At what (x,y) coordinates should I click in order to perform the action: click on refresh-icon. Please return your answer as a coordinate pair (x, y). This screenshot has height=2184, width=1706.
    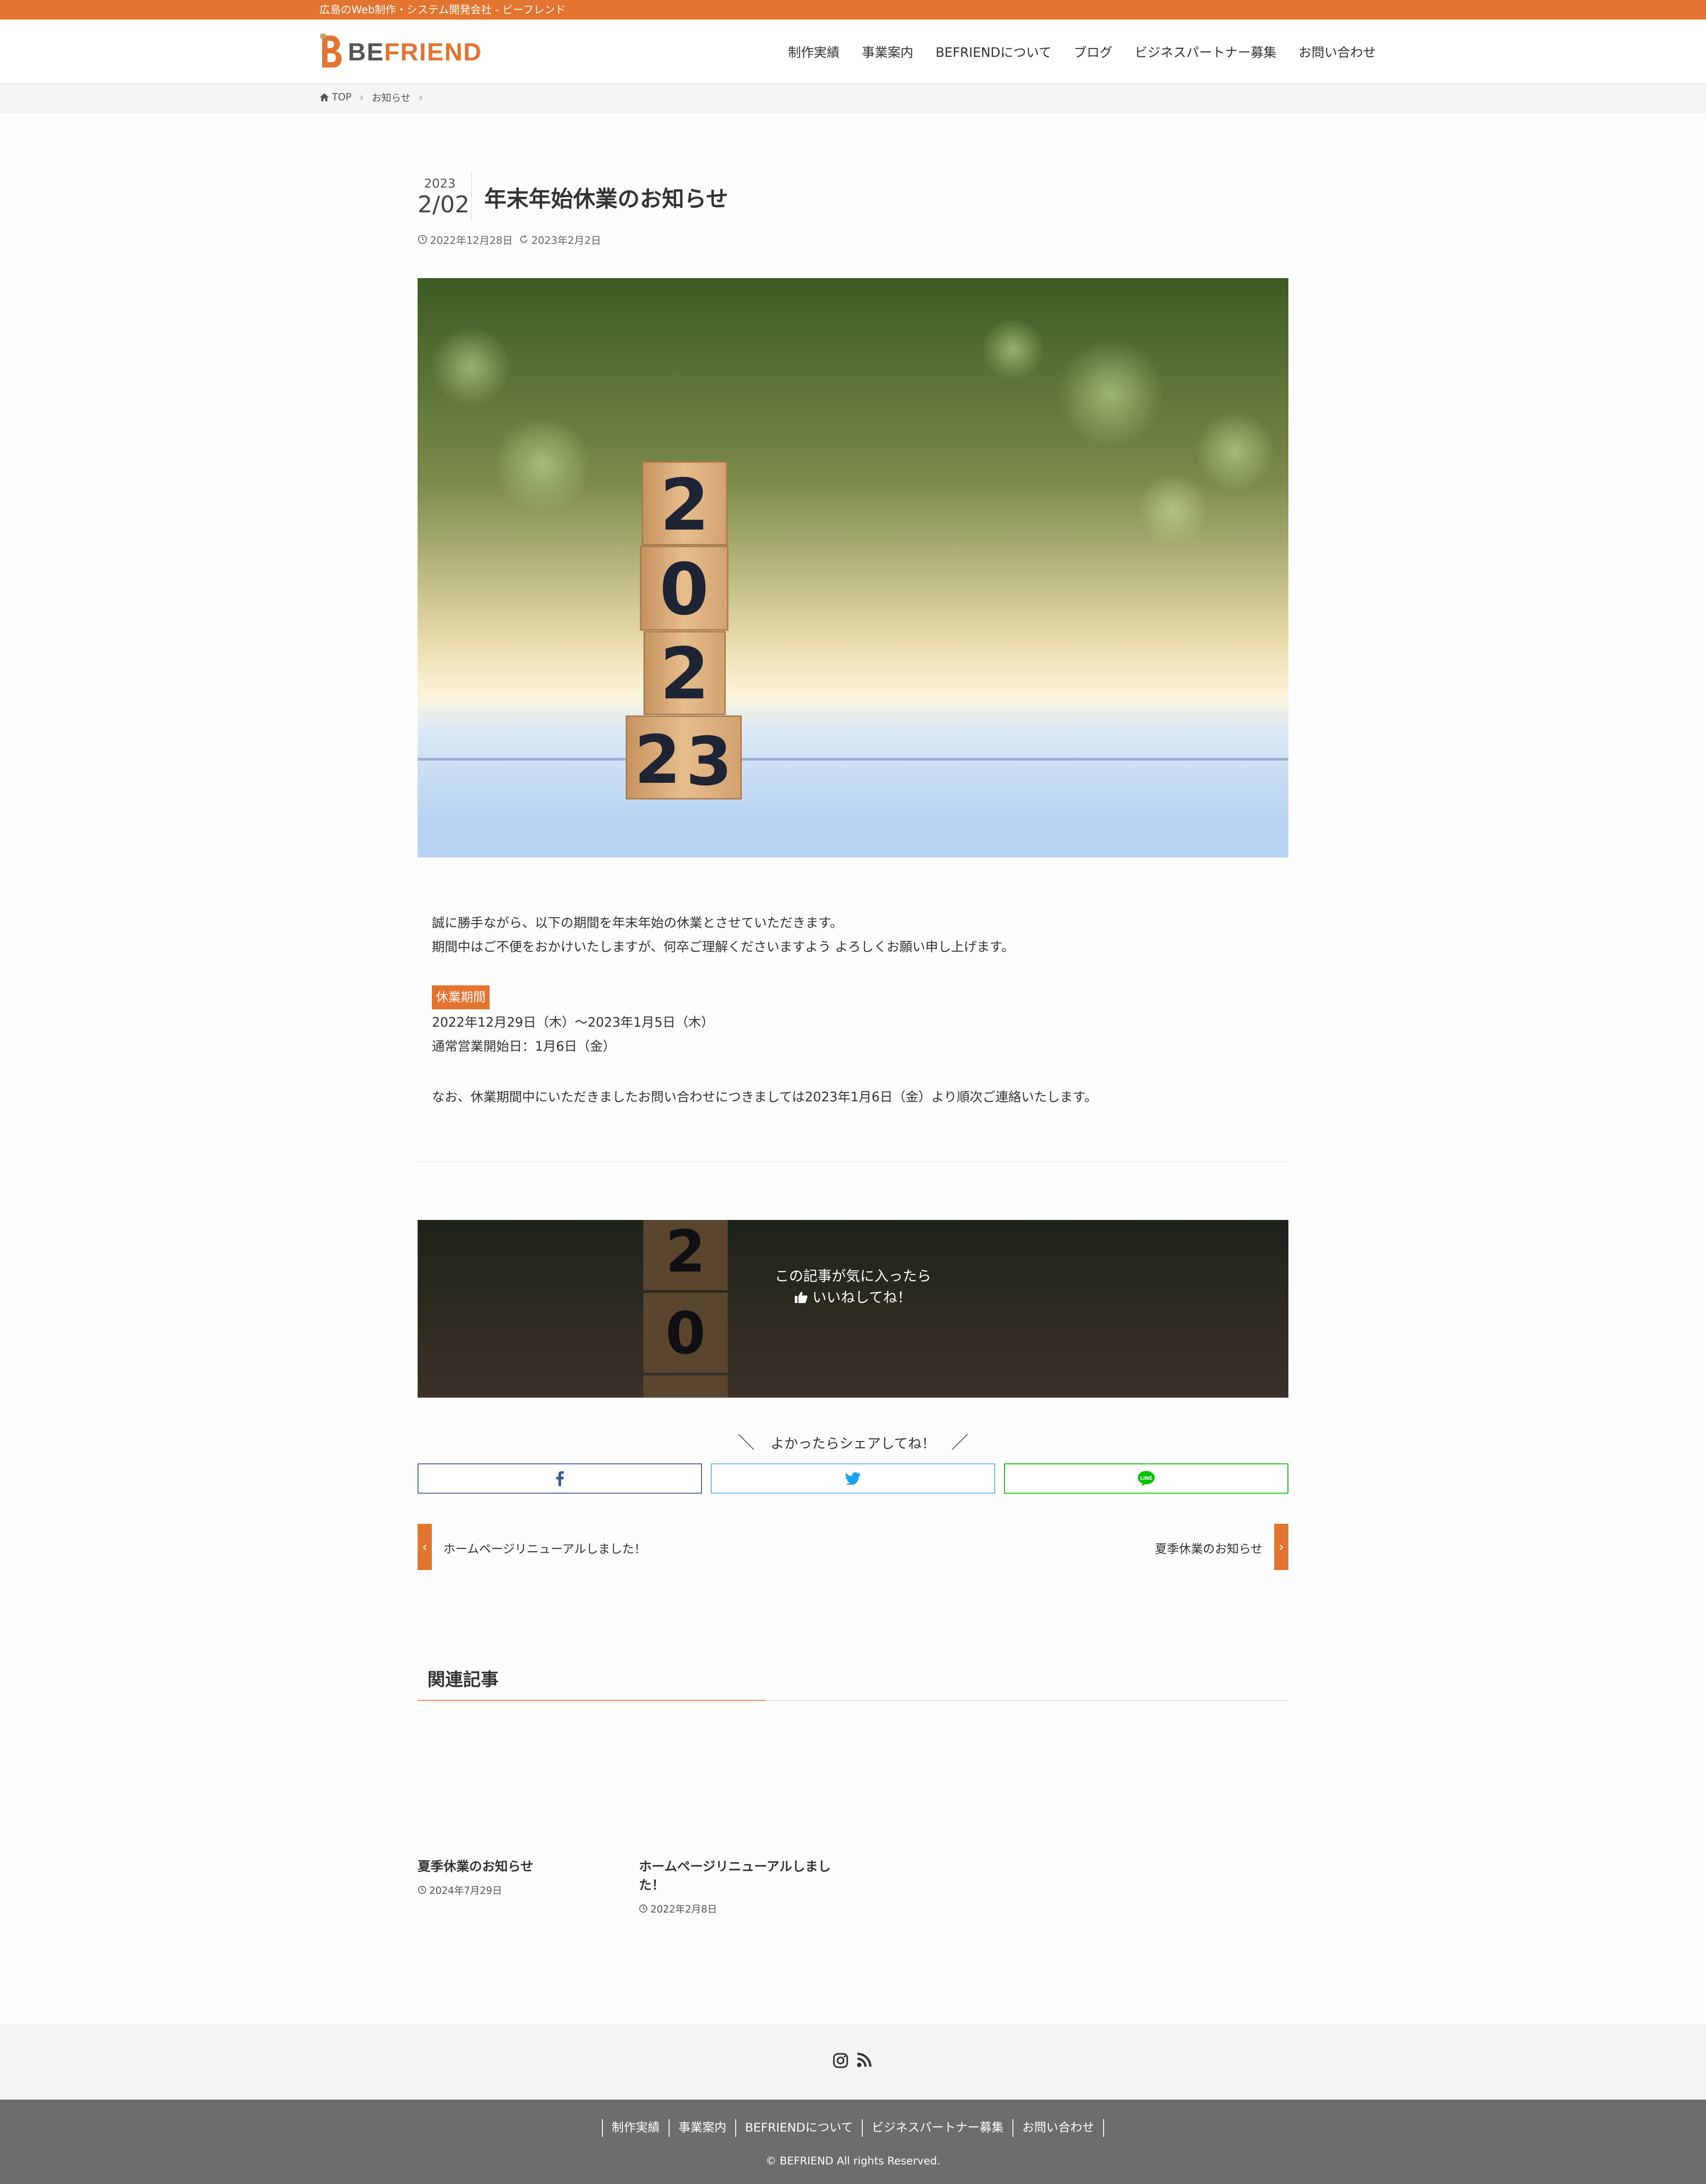
    Looking at the image, I should click on (524, 239).